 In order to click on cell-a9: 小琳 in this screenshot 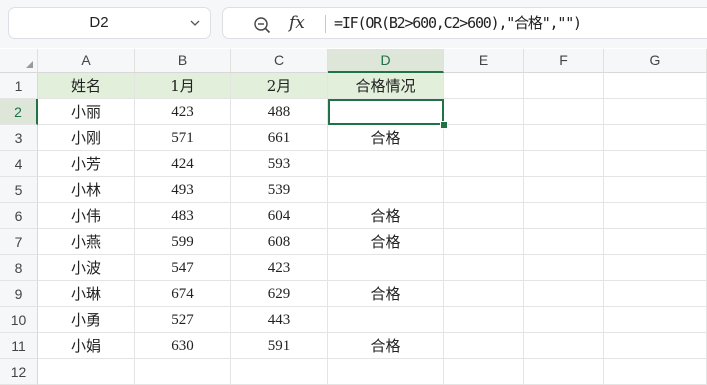, I will do `click(86, 294)`.